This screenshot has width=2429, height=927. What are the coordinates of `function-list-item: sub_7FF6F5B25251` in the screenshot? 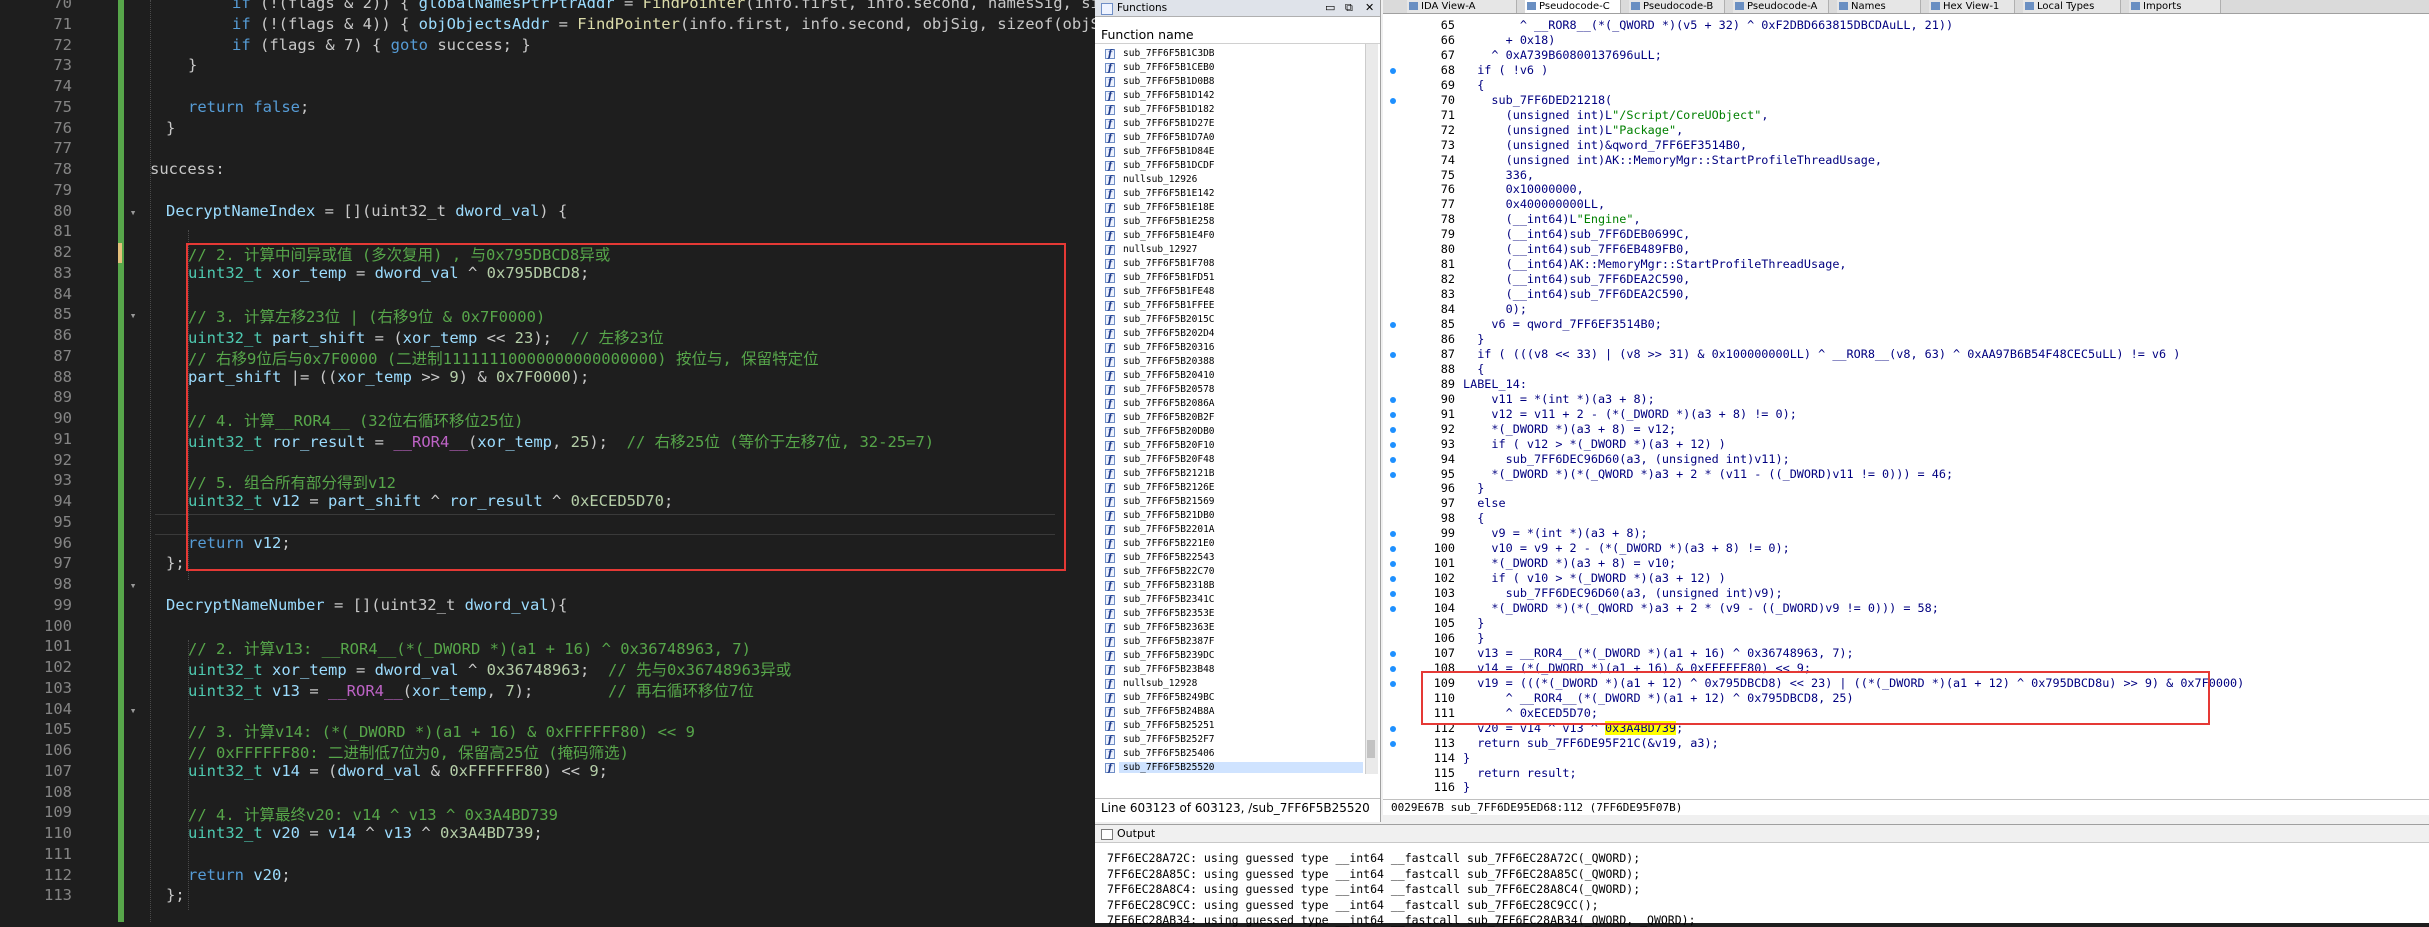 It's located at (1169, 725).